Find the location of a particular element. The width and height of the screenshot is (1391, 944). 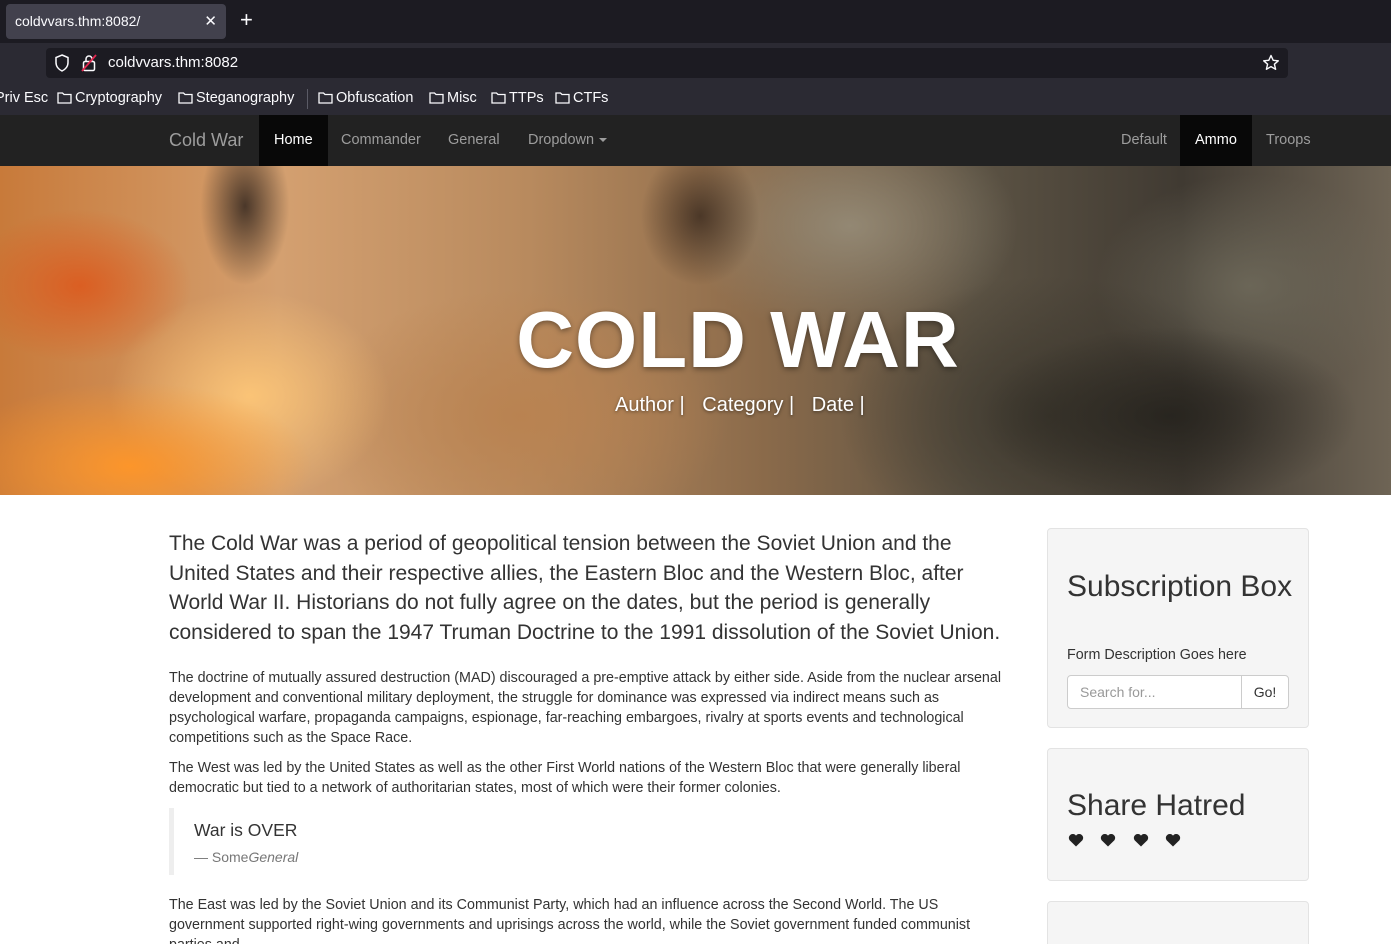

quote-footer: — SomeGeneral is located at coordinates (594, 857).